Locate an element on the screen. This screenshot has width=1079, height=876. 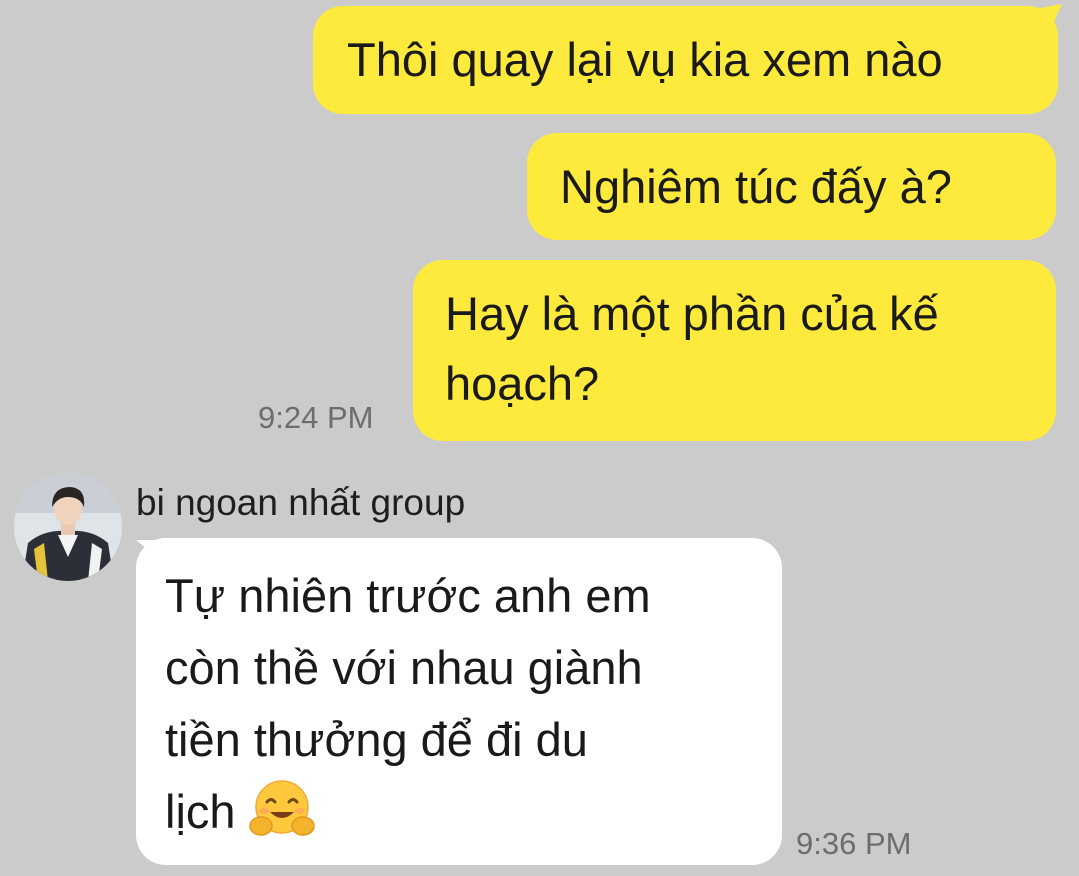
user-avatar-icon is located at coordinates (68, 527).